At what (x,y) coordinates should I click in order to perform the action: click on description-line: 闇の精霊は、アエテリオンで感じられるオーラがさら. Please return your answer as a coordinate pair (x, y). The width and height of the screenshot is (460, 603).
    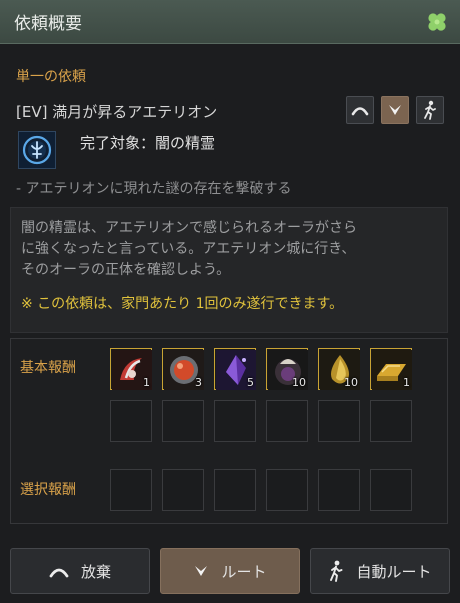
    Looking at the image, I should click on (189, 228).